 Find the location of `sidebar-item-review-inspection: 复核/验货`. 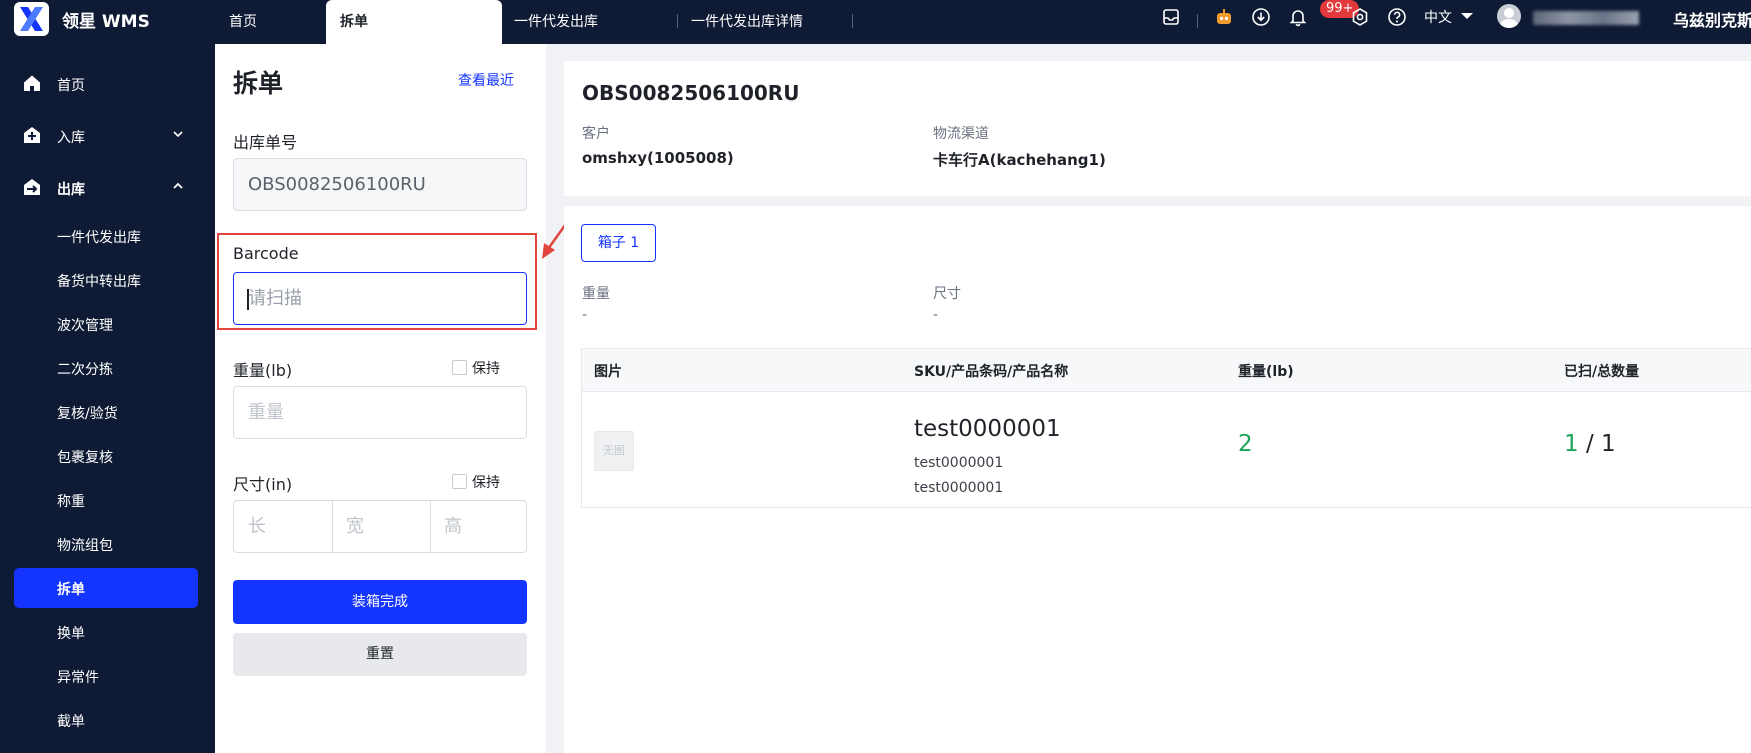

sidebar-item-review-inspection: 复核/验货 is located at coordinates (107, 412).